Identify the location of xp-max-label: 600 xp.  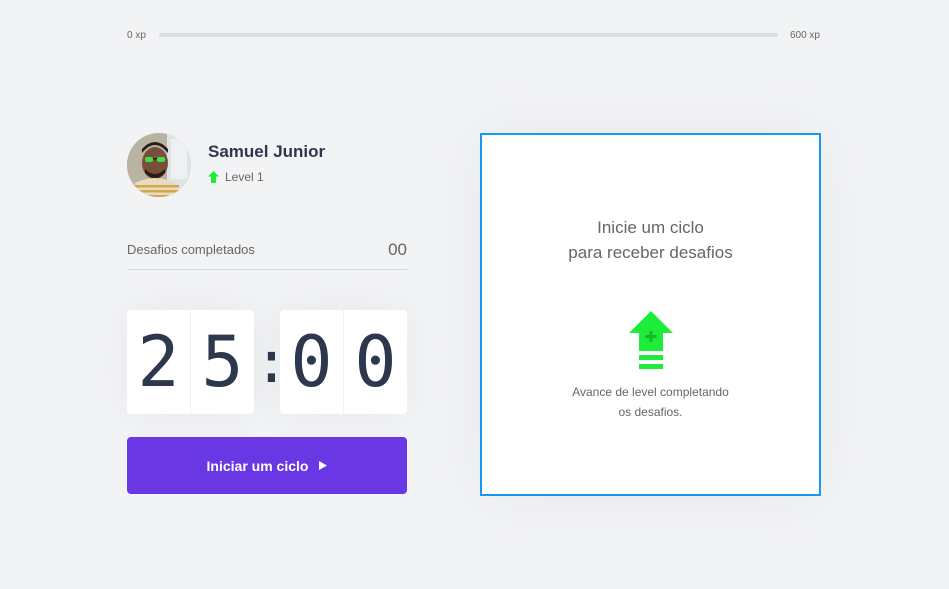
(804, 35).